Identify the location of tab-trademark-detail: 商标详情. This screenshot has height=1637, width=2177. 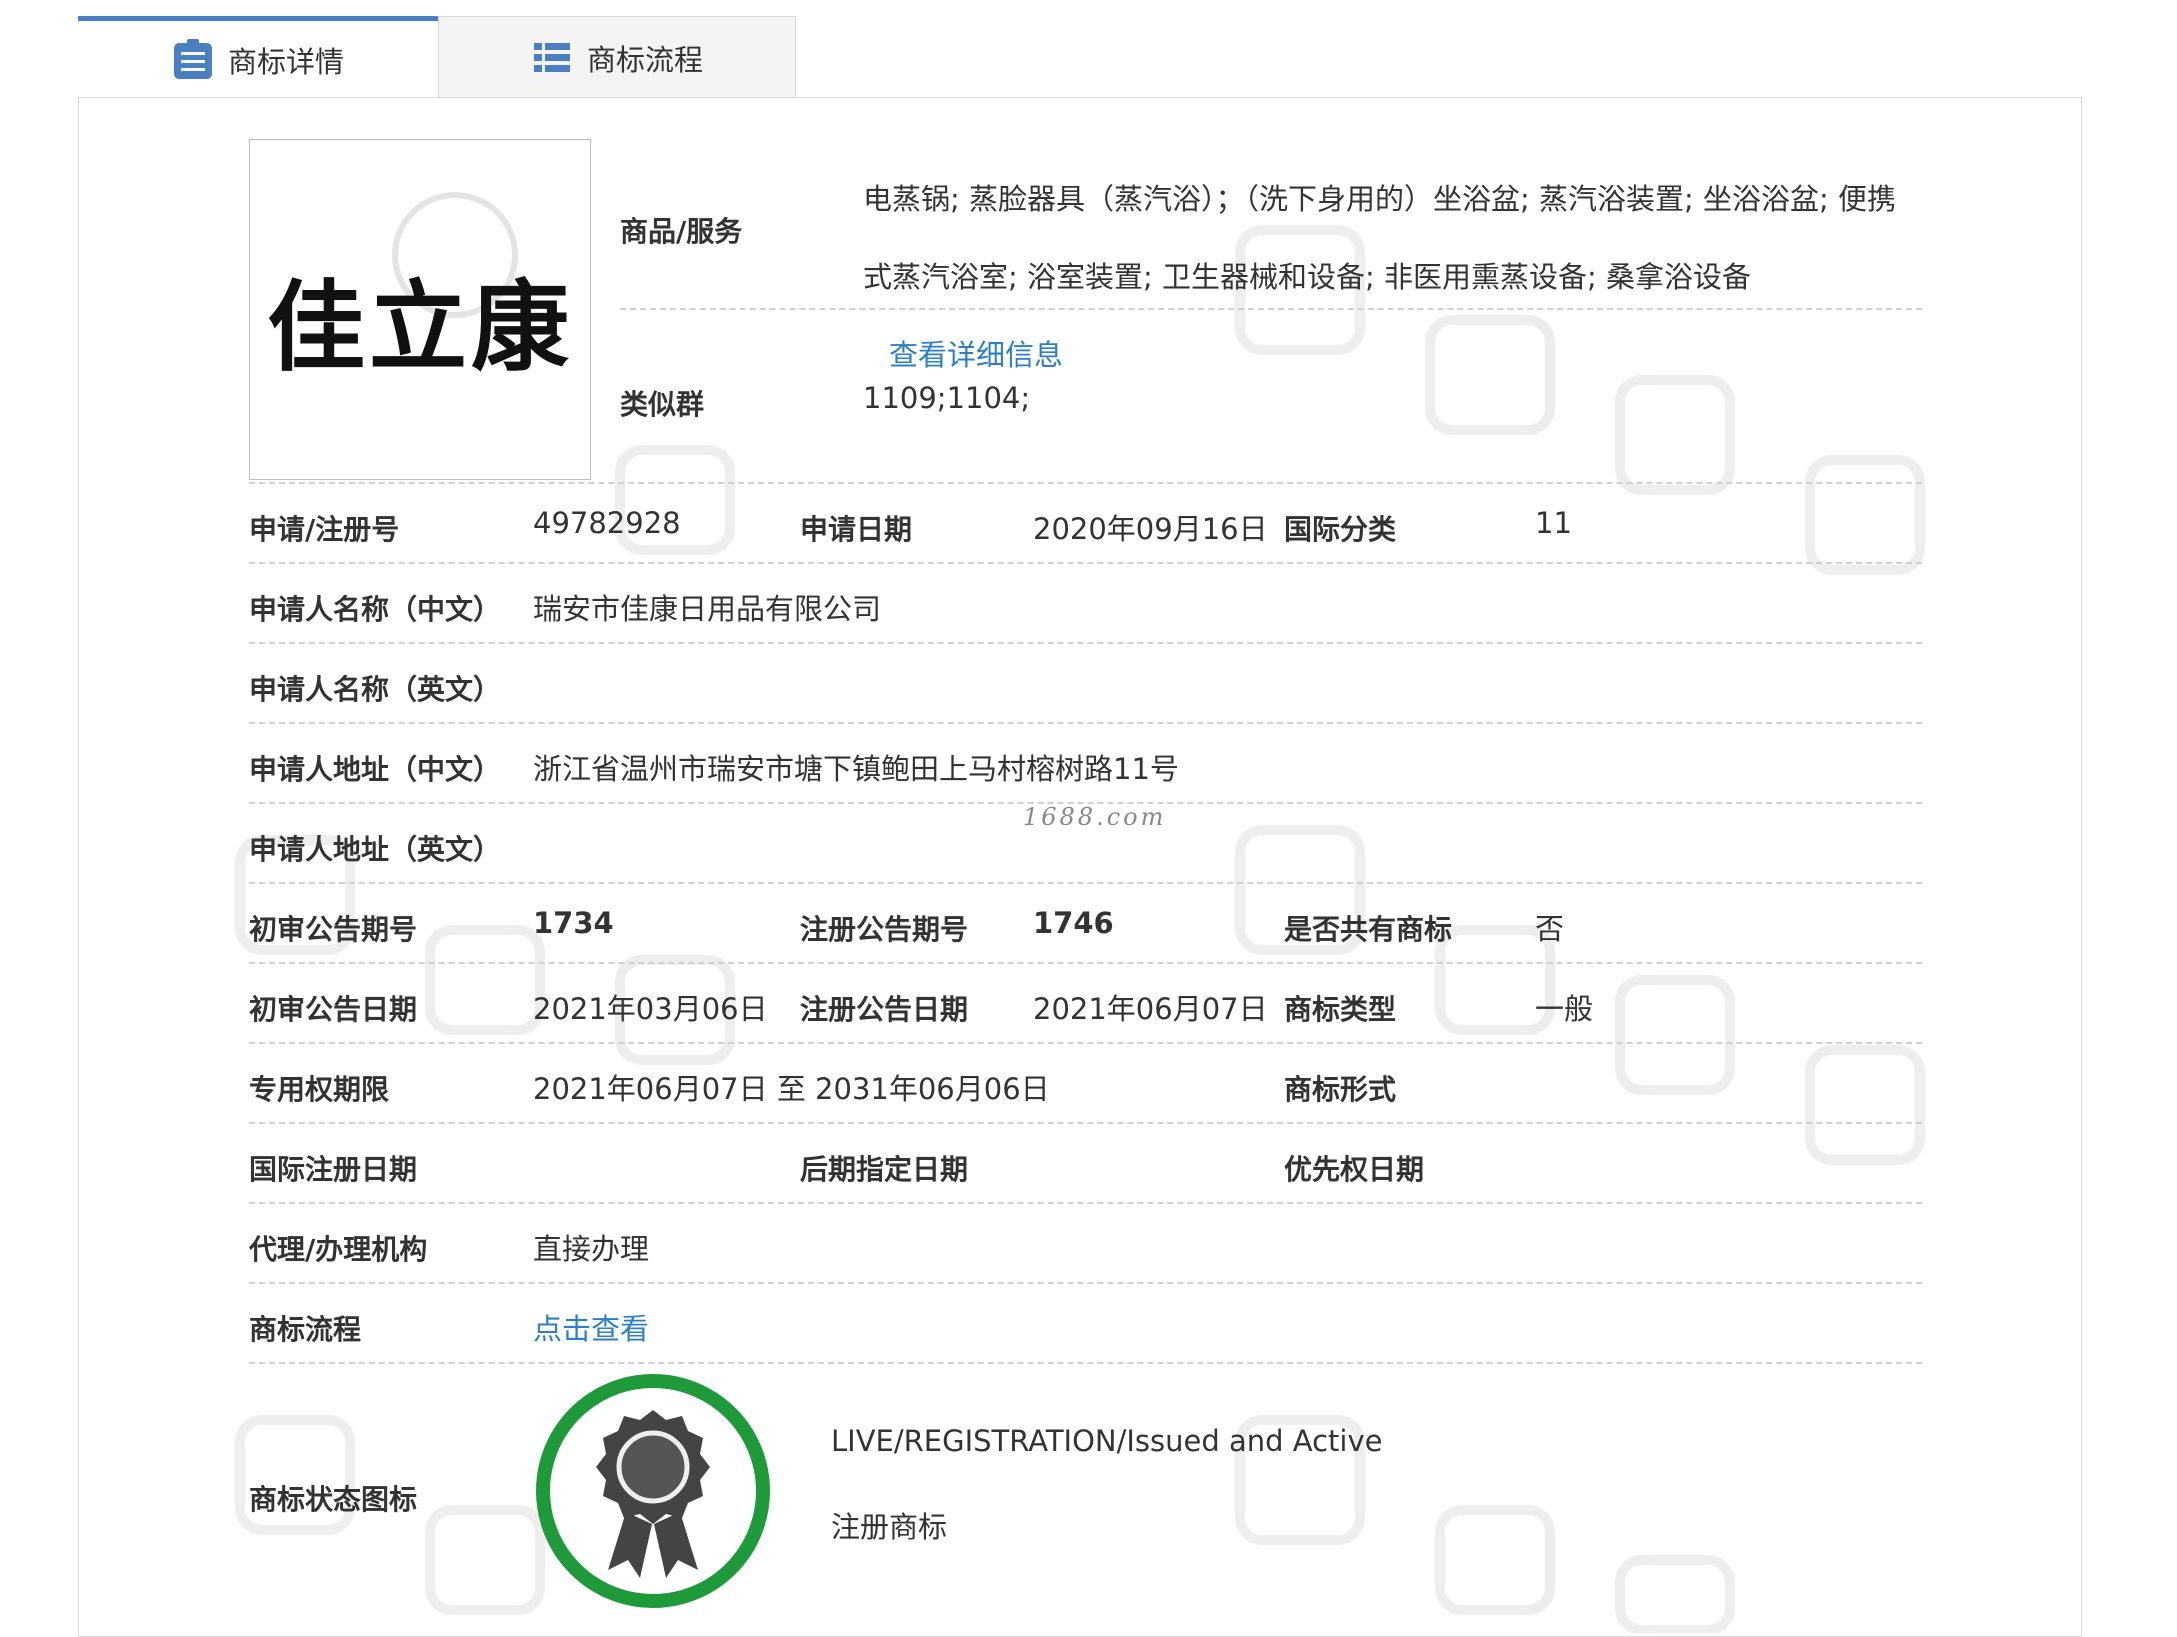
(258, 57).